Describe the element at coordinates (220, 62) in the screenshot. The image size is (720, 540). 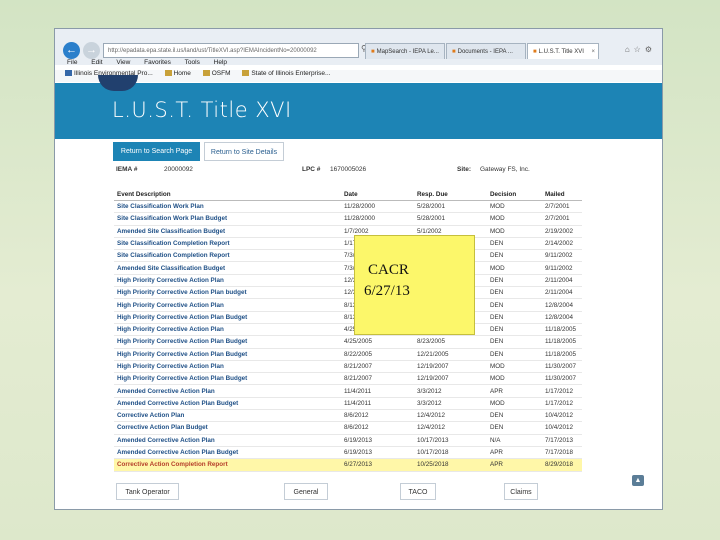
I see `menu-help: Help` at that location.